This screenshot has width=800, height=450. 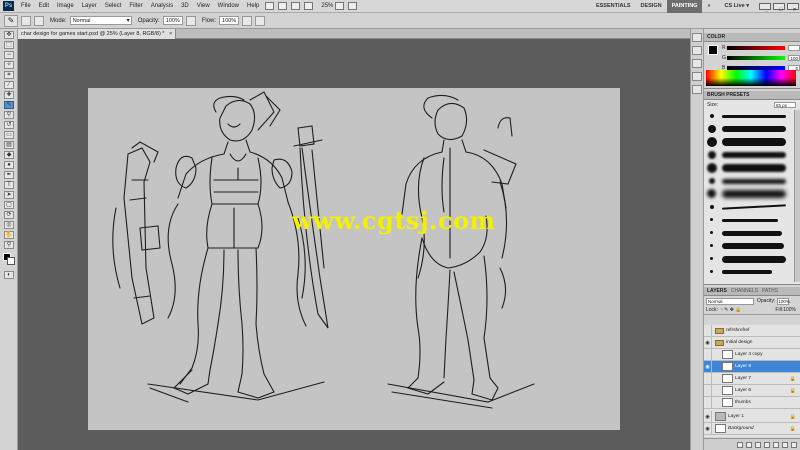 I want to click on 3d-rotate-tool-icon: ⟳, so click(x=9, y=215).